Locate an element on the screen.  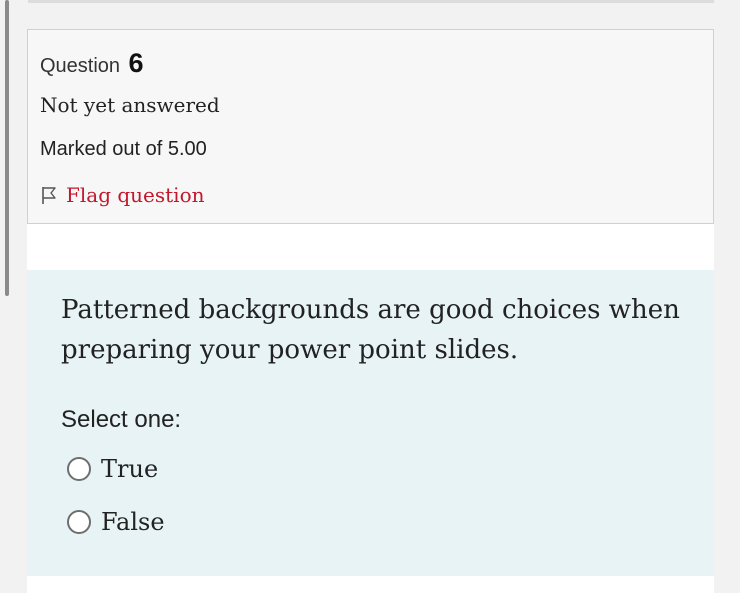
option-true: True is located at coordinates (112, 469).